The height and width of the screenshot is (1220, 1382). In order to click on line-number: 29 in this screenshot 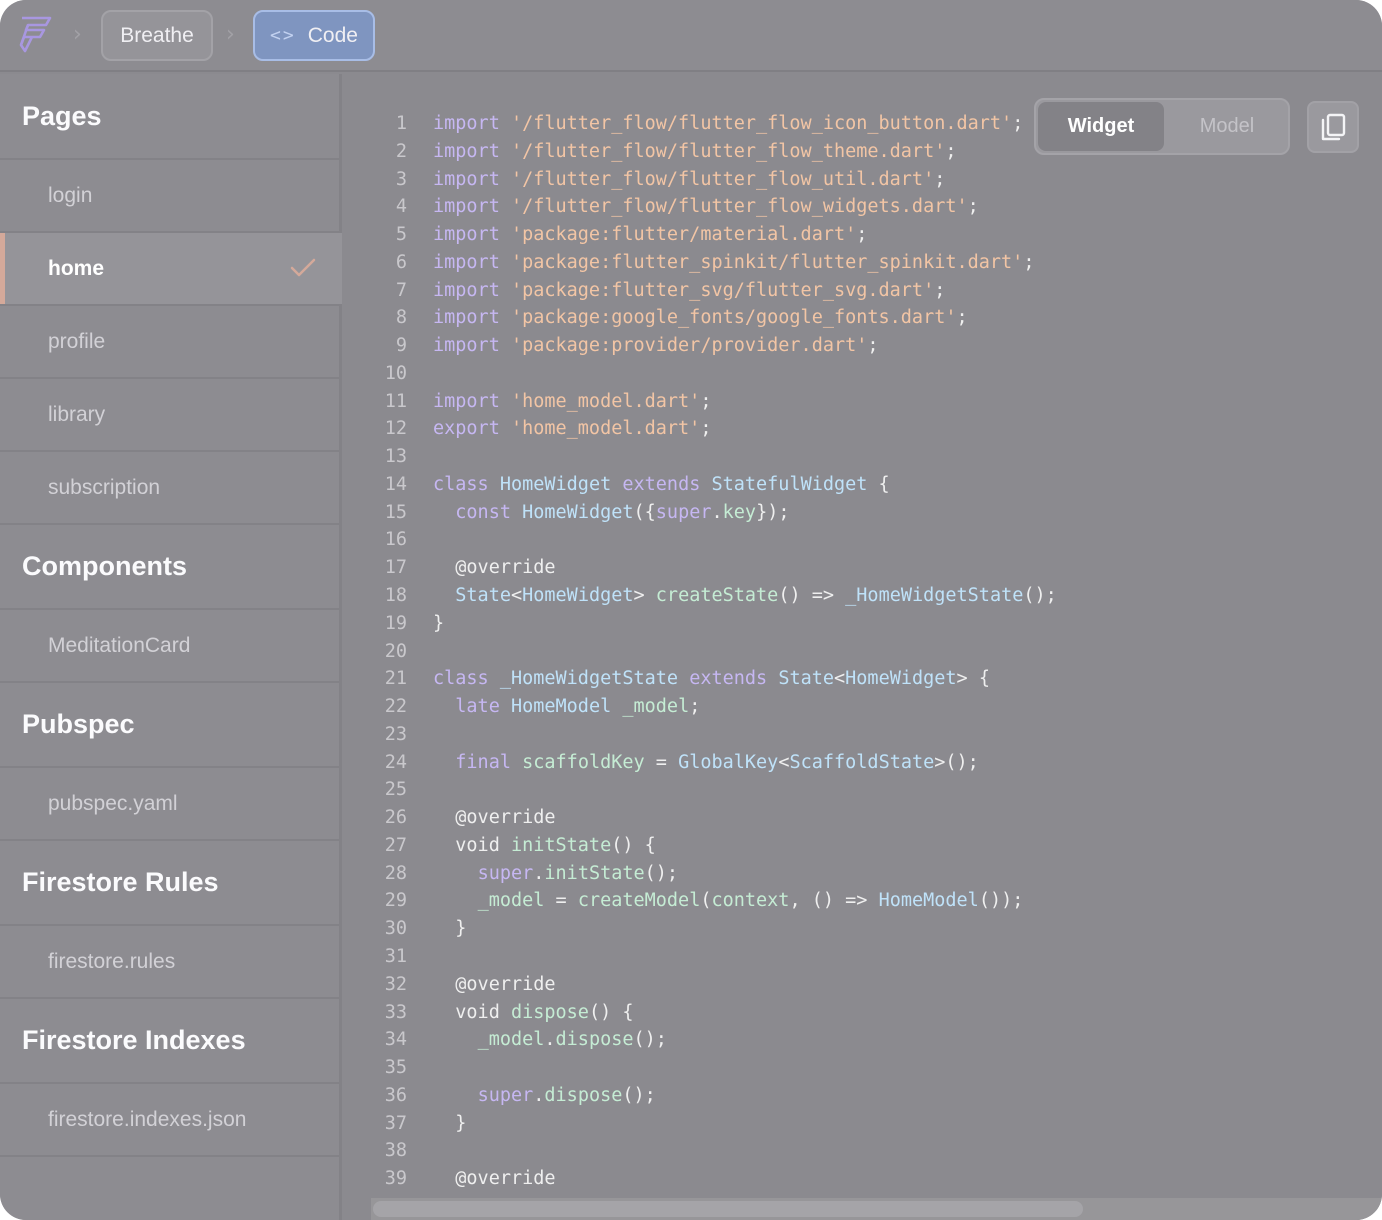, I will do `click(395, 901)`.